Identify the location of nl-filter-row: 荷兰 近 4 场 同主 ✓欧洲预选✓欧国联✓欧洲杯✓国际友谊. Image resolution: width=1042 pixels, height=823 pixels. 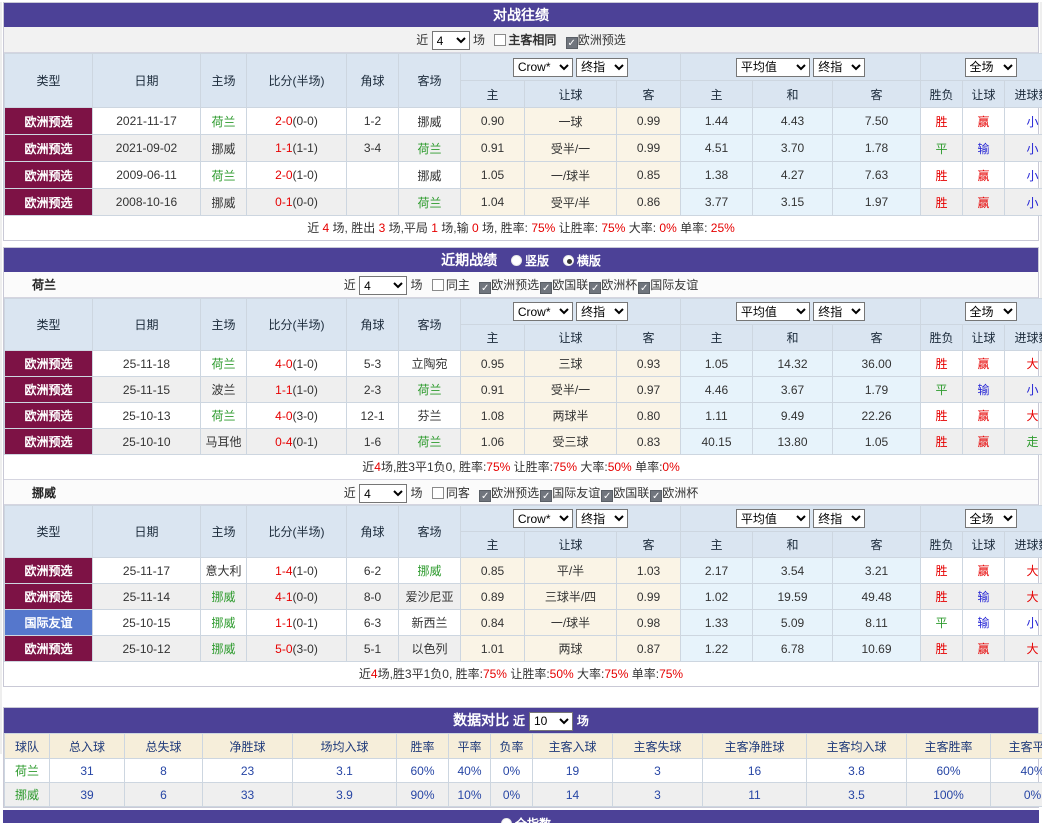
(521, 285).